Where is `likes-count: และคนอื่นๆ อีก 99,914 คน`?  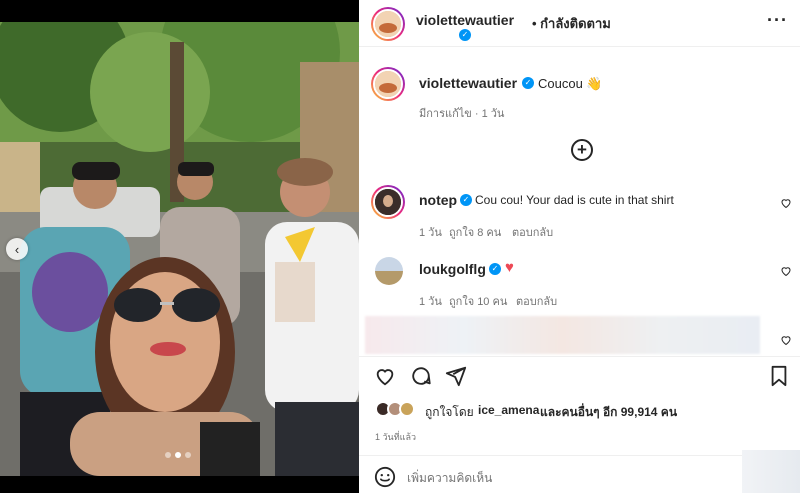 likes-count: และคนอื่นๆ อีก 99,914 คน is located at coordinates (608, 412).